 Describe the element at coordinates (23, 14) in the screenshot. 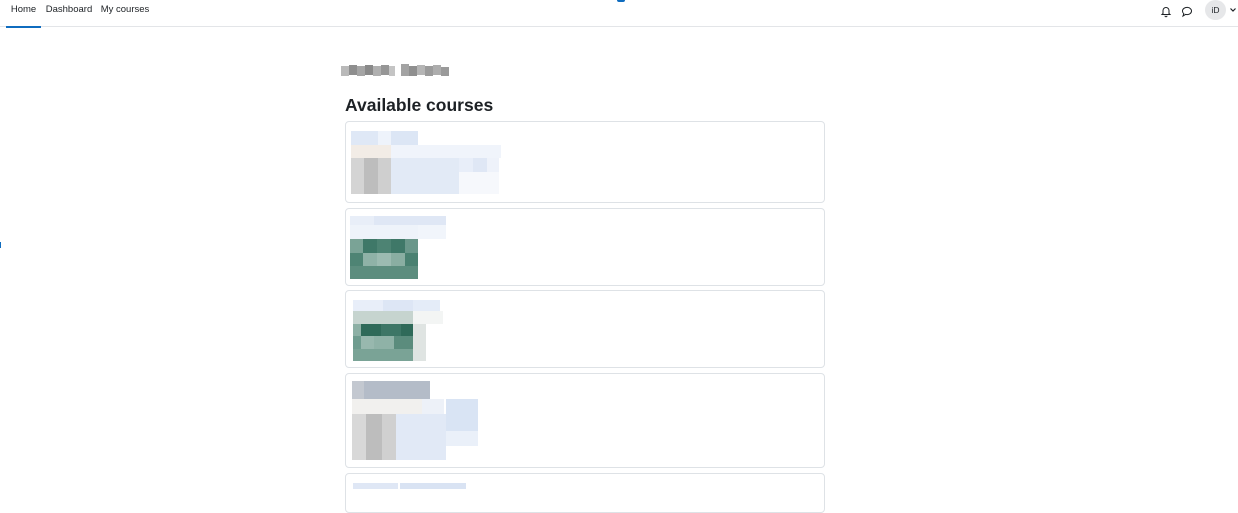

I see `tab-home: Home` at that location.